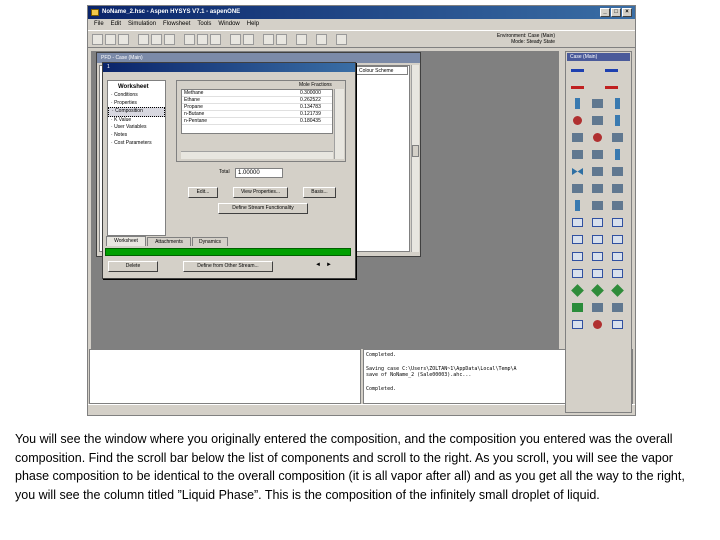 This screenshot has width=720, height=540. What do you see at coordinates (136, 136) in the screenshot?
I see `nav-item-notes: · Notes` at bounding box center [136, 136].